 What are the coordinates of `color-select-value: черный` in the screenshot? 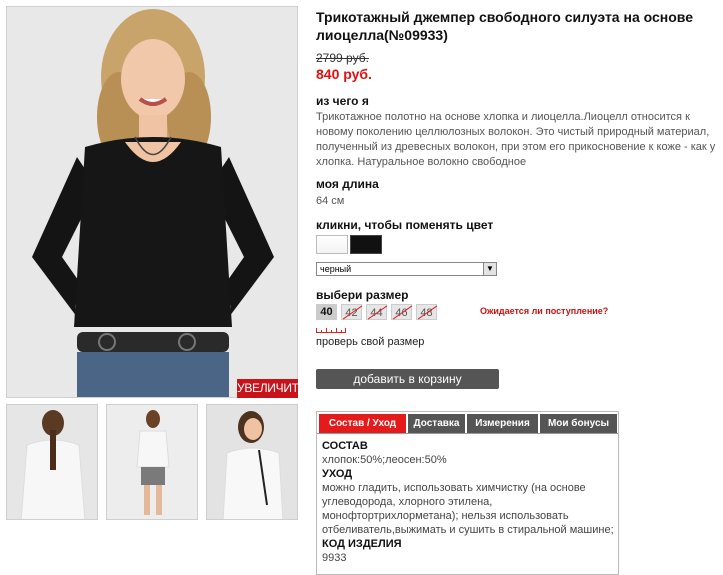 It's located at (336, 269).